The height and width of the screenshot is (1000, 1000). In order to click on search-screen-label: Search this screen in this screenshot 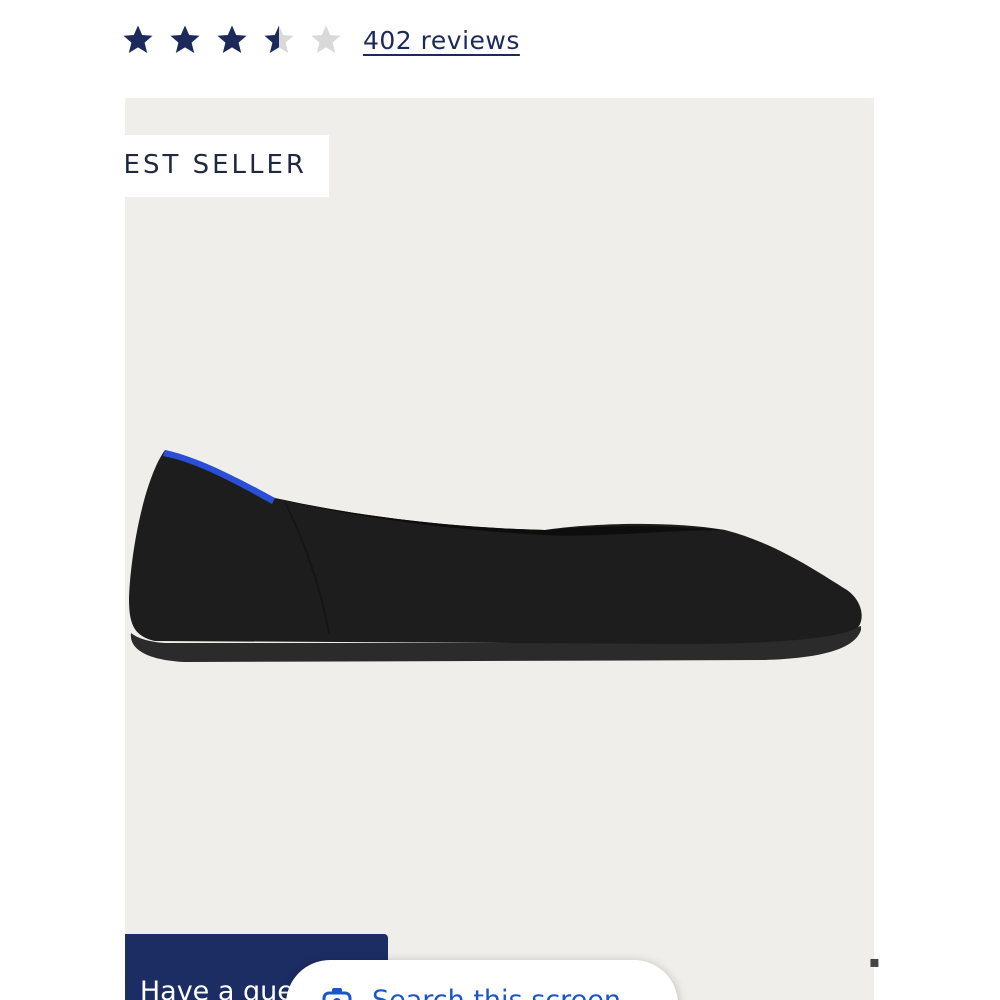, I will do `click(496, 992)`.